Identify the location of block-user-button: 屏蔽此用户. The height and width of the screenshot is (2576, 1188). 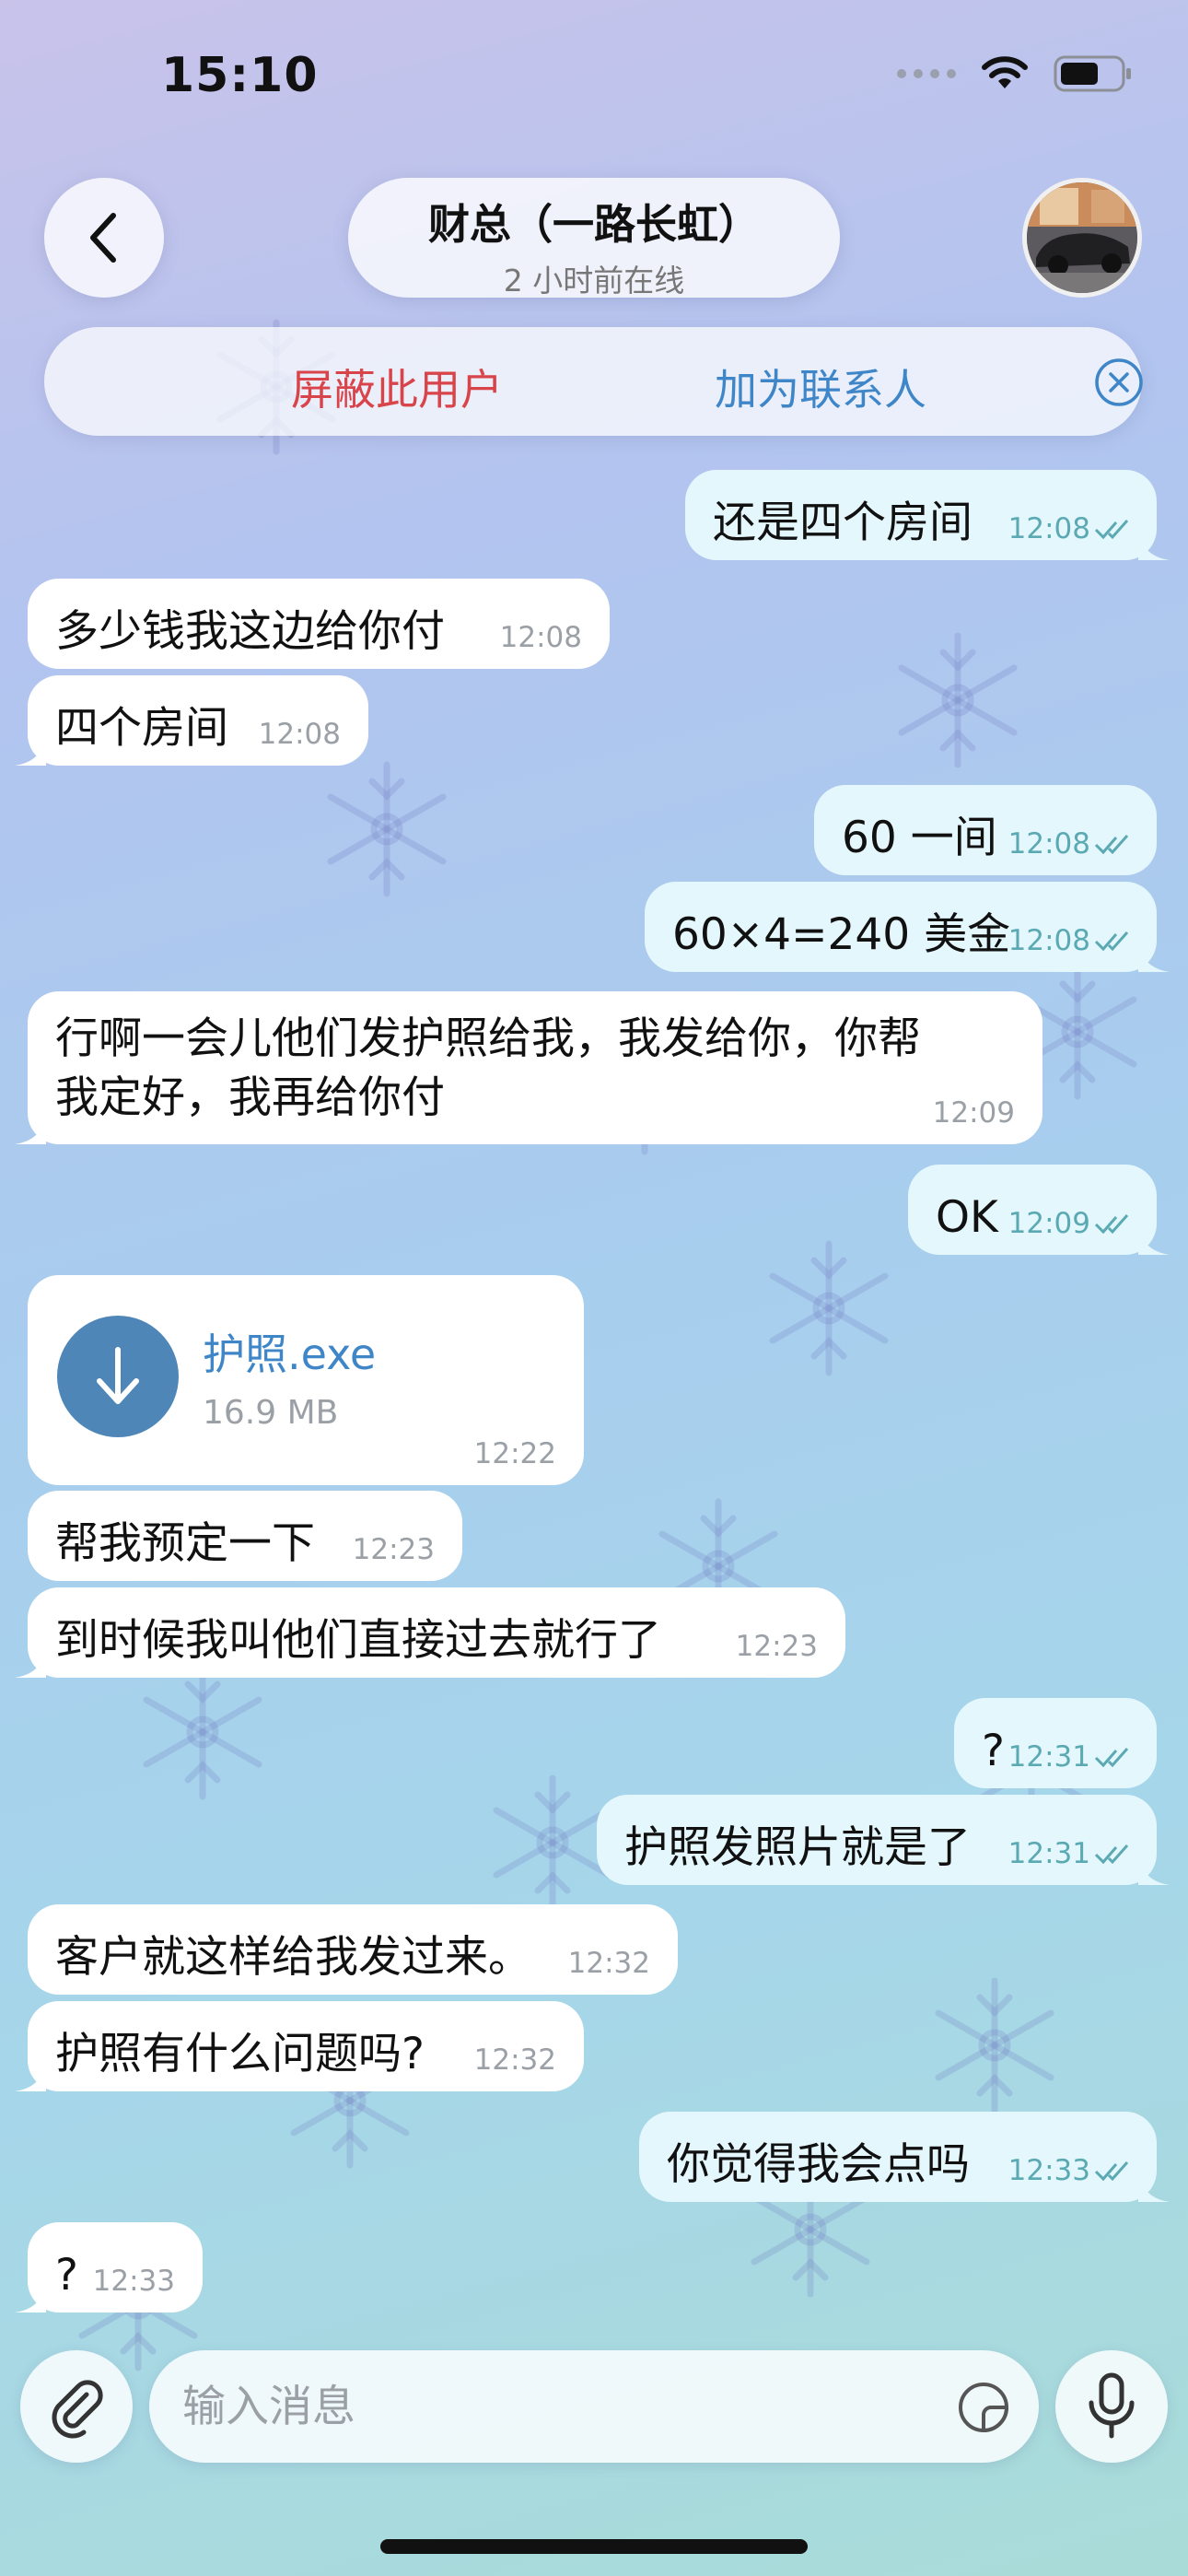
(397, 387).